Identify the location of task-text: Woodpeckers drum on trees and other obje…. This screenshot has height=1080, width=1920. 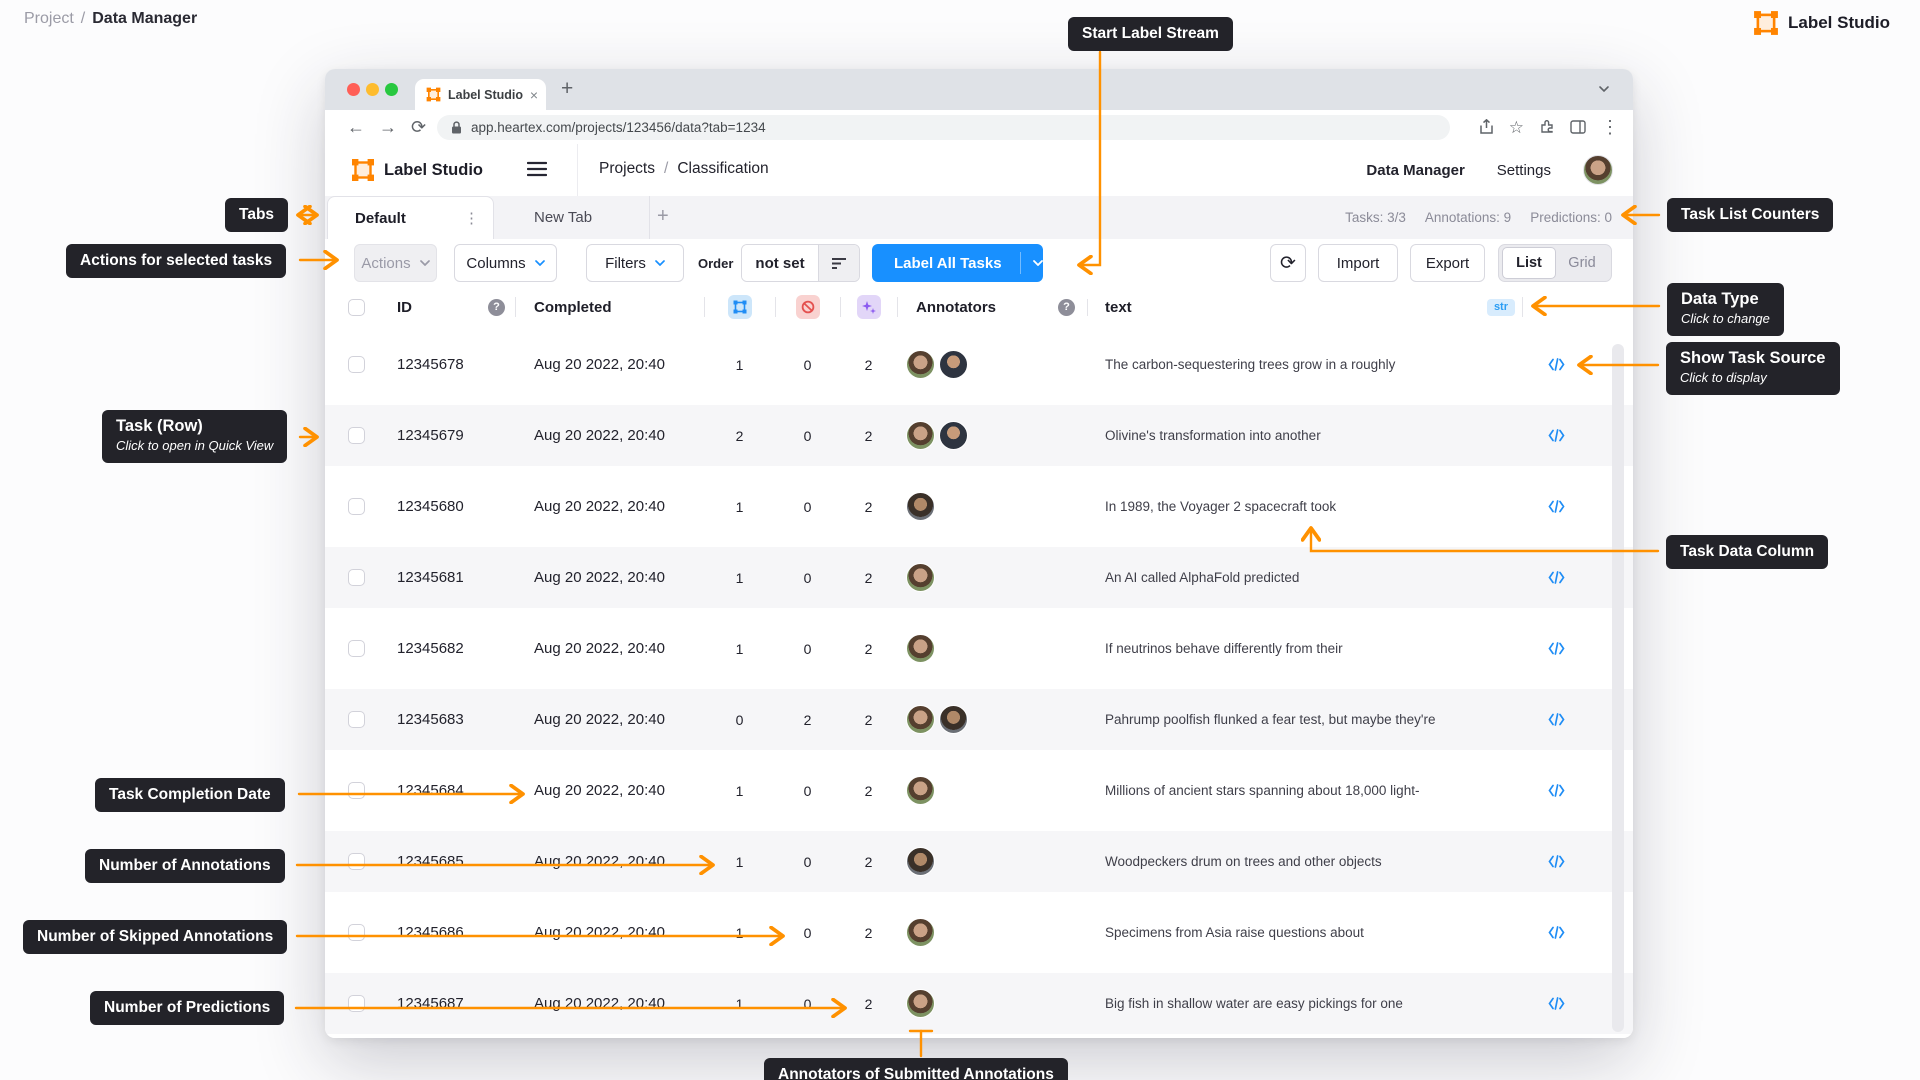
(1243, 861).